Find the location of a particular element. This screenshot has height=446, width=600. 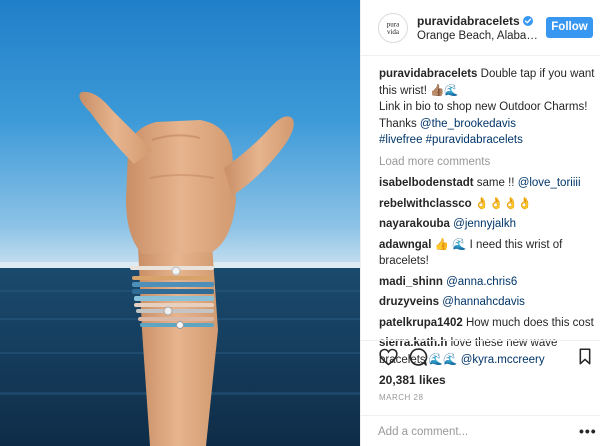

comment-text: 👌👌👌👌 is located at coordinates (502, 203).